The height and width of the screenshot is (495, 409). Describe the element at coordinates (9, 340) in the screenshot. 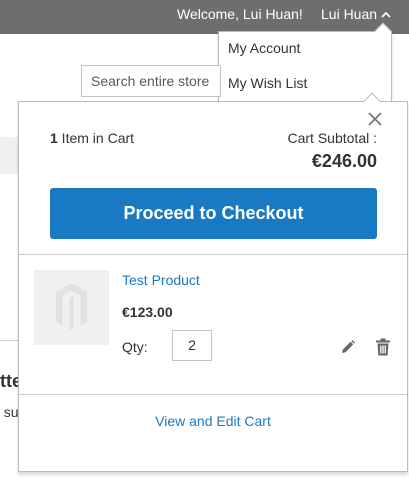

I see `background-divider` at that location.